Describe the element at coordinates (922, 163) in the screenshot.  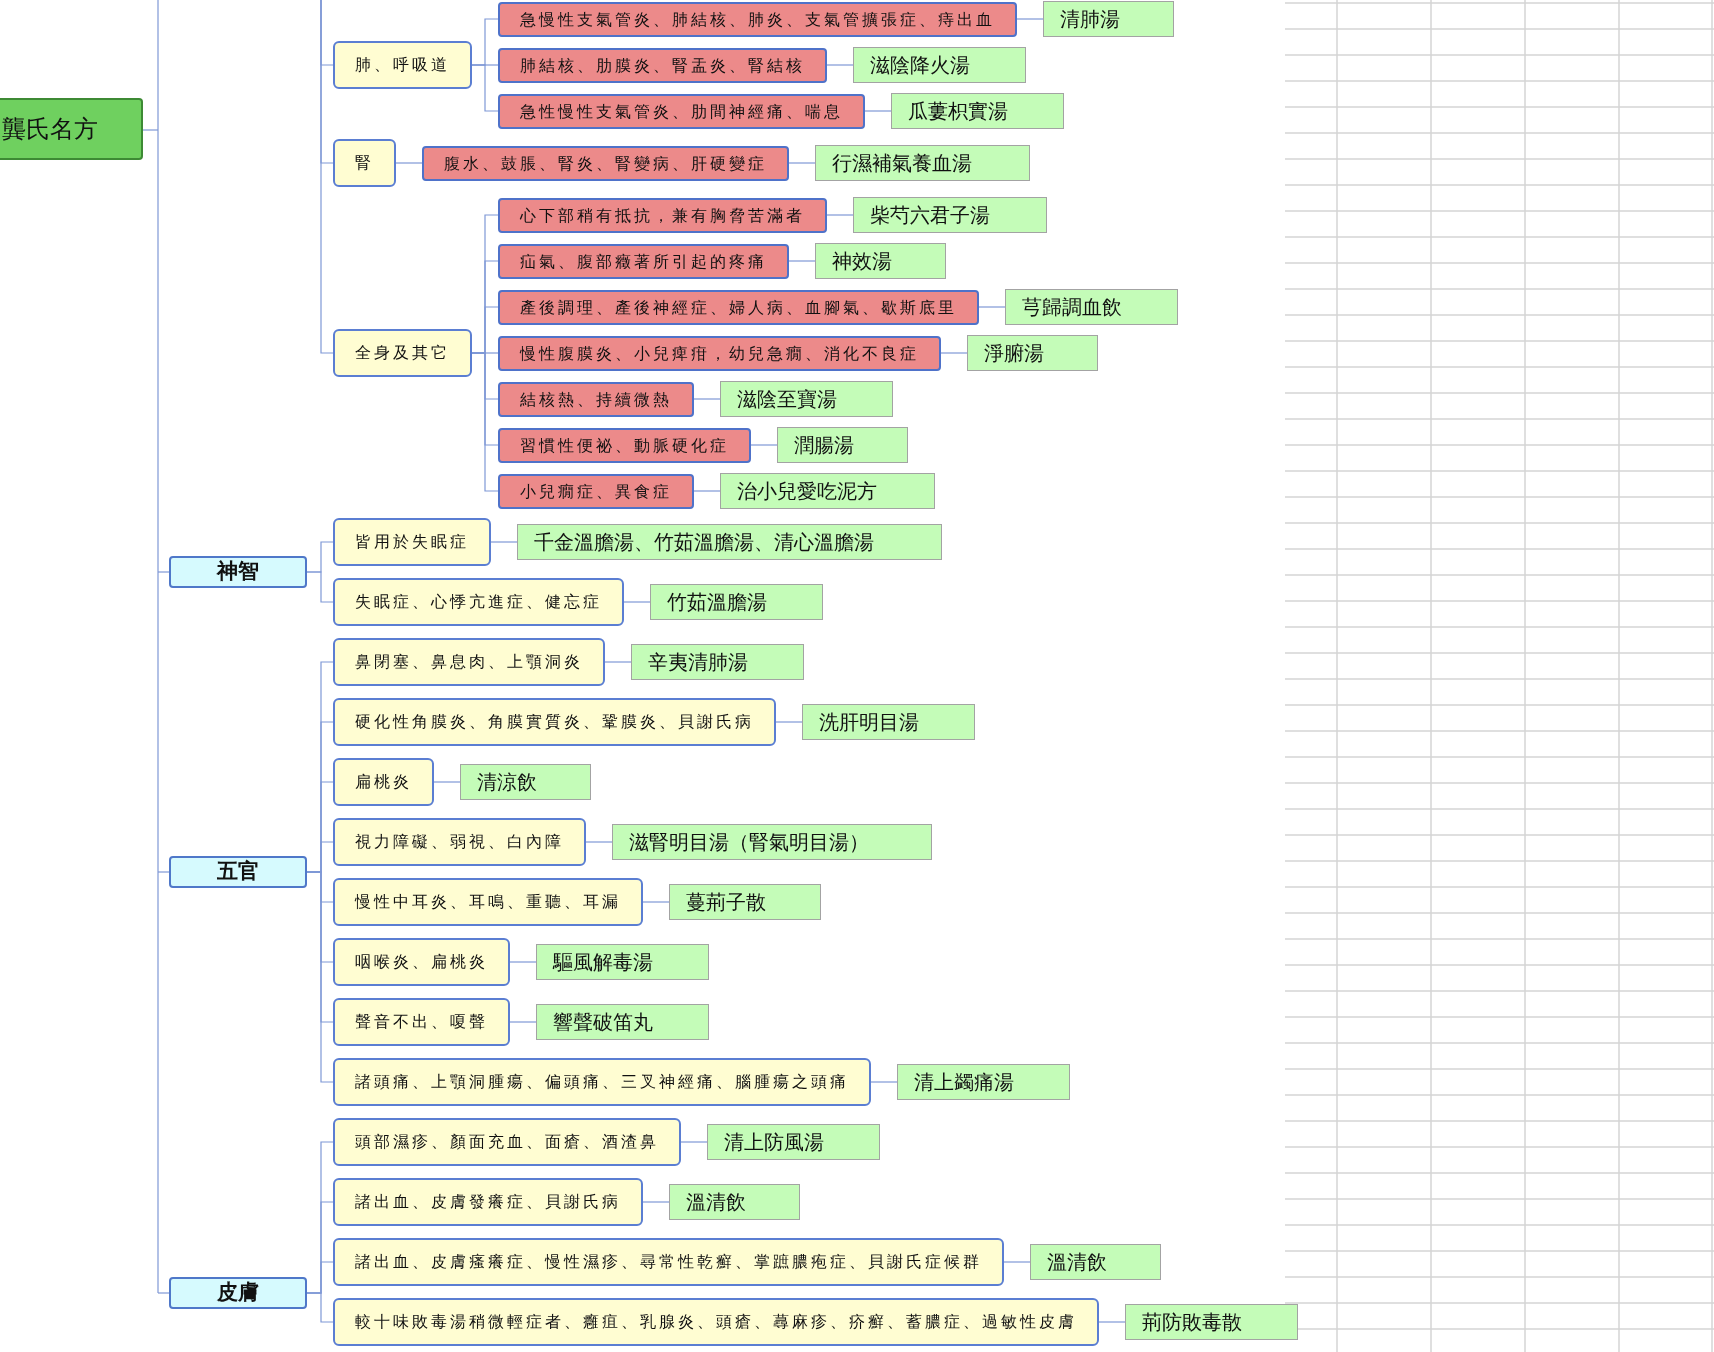
I see `formula-node: 行濕補氣養血湯` at that location.